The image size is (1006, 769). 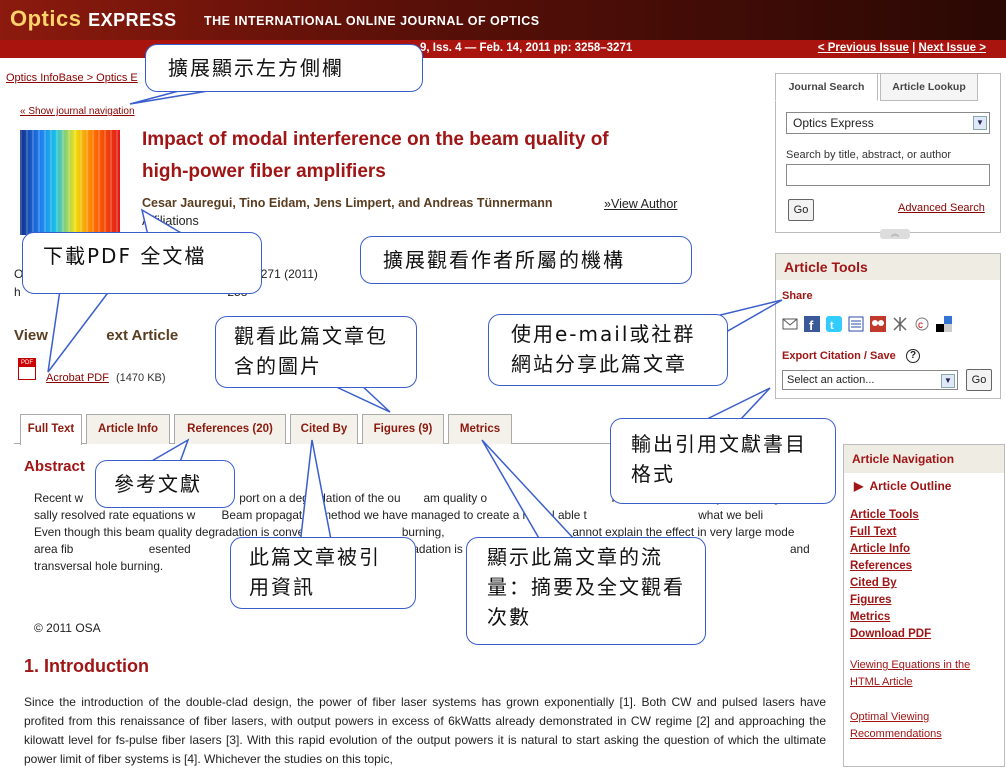 What do you see at coordinates (77, 378) in the screenshot?
I see `acrobat-pdf-link: Acrobat PDF` at bounding box center [77, 378].